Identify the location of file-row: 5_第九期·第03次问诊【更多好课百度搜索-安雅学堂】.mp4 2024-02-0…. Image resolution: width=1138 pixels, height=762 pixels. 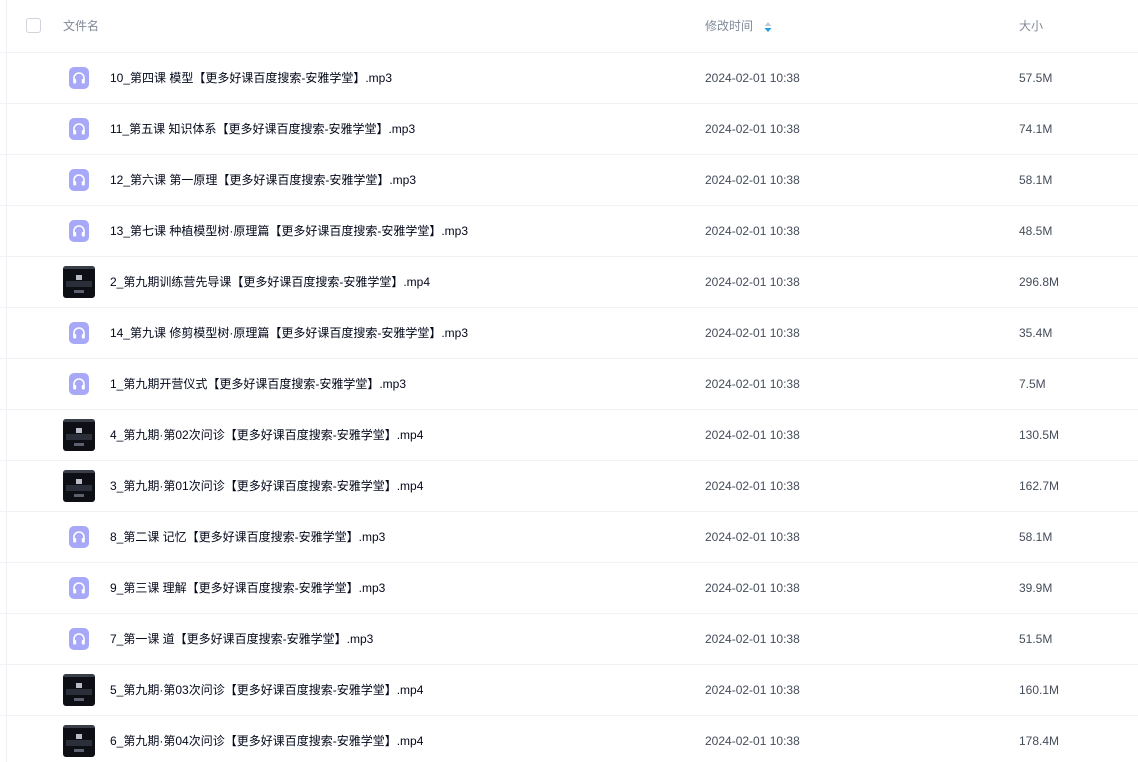
(569, 689).